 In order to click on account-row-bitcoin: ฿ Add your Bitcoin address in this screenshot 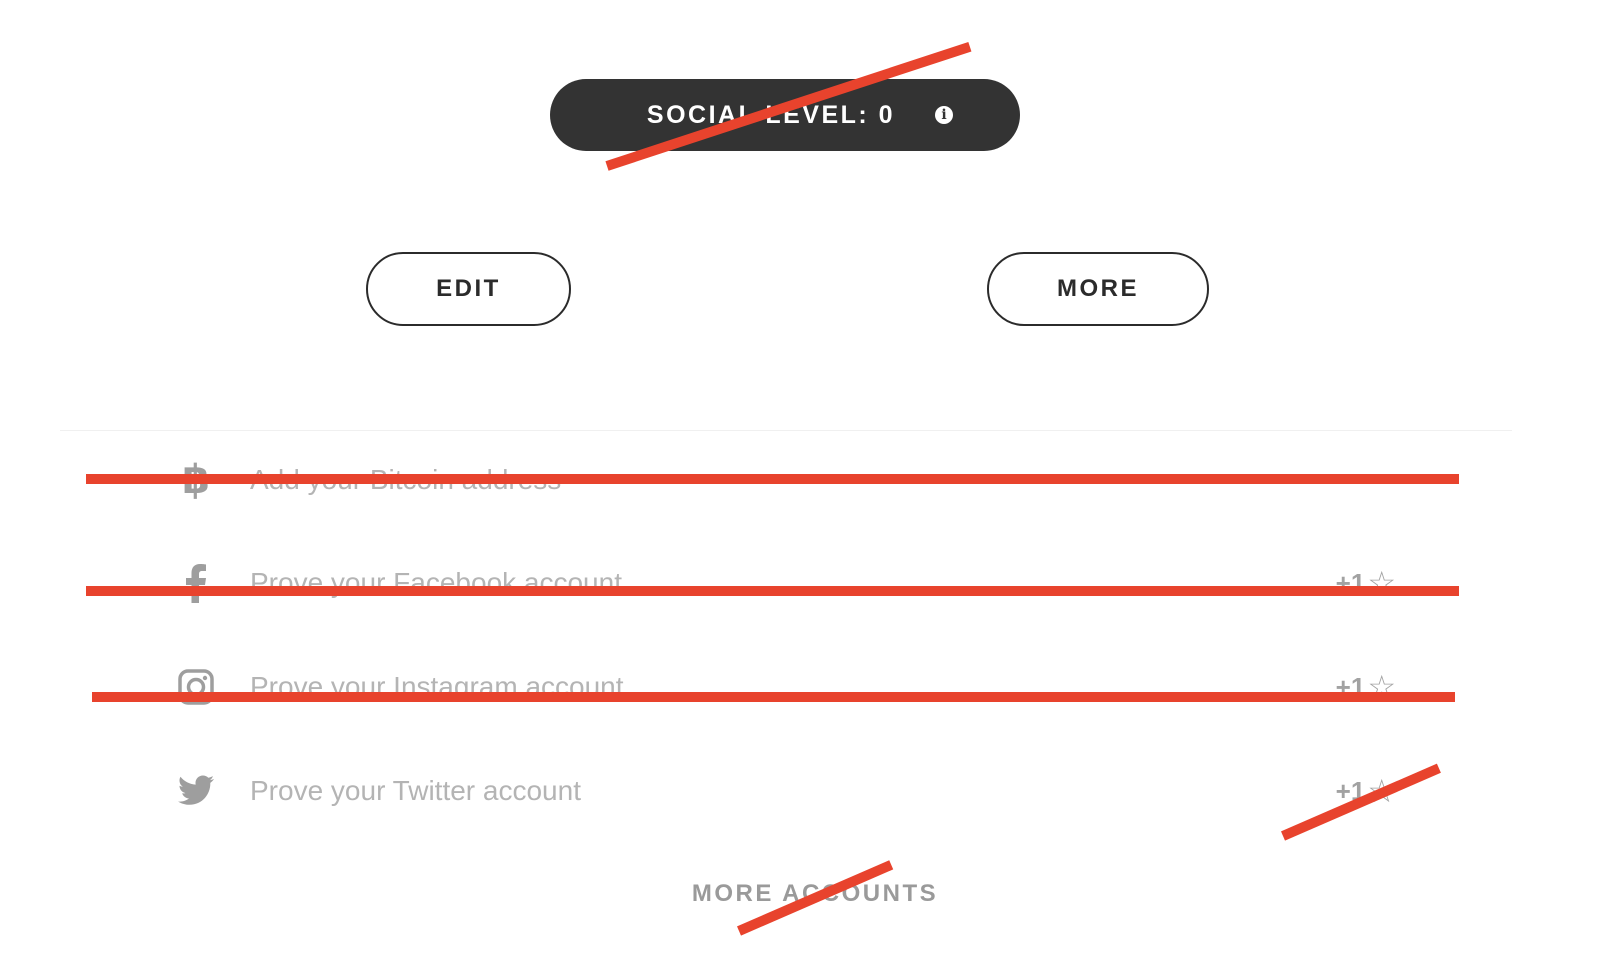, I will do `click(785, 480)`.